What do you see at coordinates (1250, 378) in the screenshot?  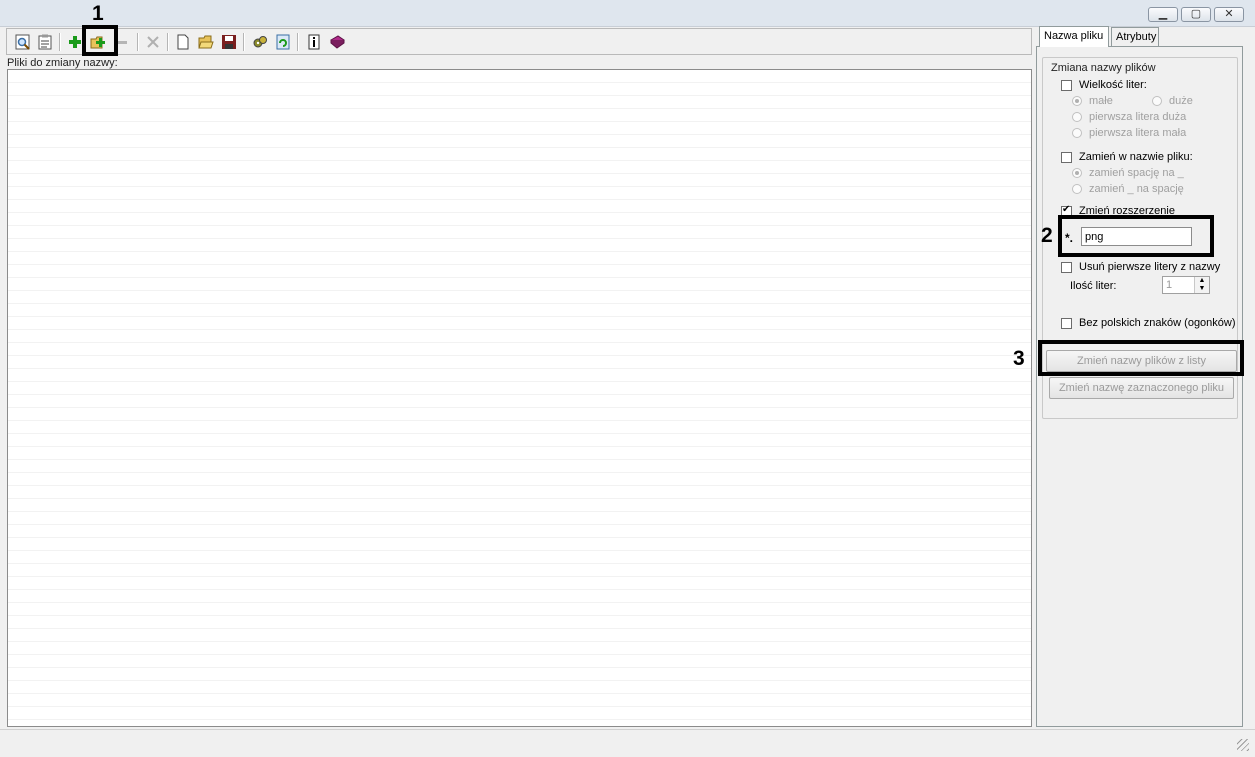 I see `right-edge-strip` at bounding box center [1250, 378].